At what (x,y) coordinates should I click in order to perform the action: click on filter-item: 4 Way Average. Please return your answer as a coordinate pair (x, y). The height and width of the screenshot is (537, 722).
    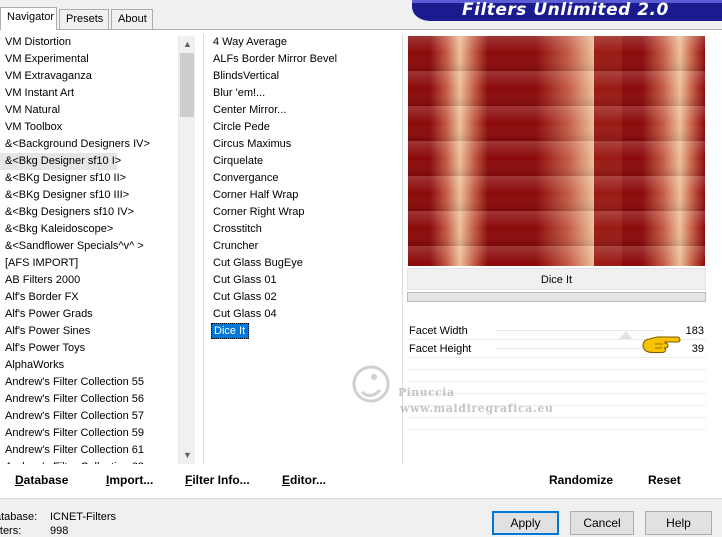
    Looking at the image, I should click on (303, 42).